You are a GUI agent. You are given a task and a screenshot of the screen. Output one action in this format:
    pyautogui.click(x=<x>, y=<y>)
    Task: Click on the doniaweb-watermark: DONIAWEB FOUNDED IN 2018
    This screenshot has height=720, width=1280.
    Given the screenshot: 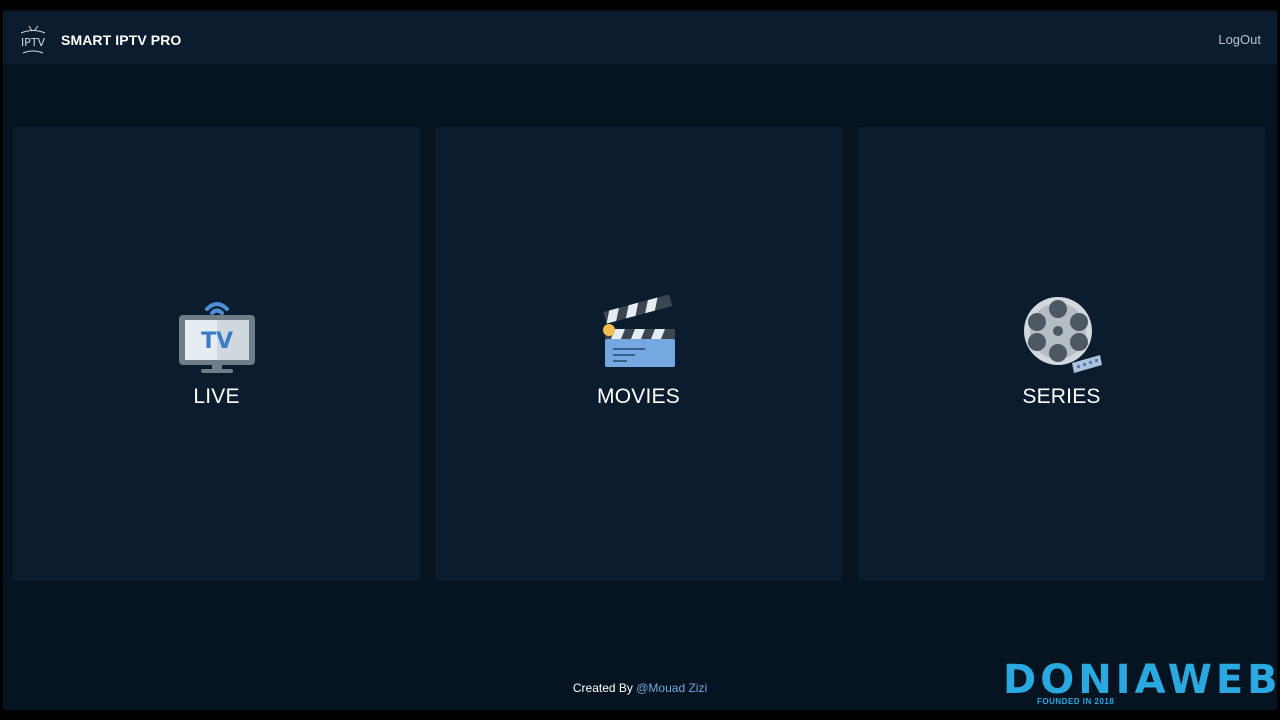 What is the action you would take?
    pyautogui.click(x=1140, y=683)
    